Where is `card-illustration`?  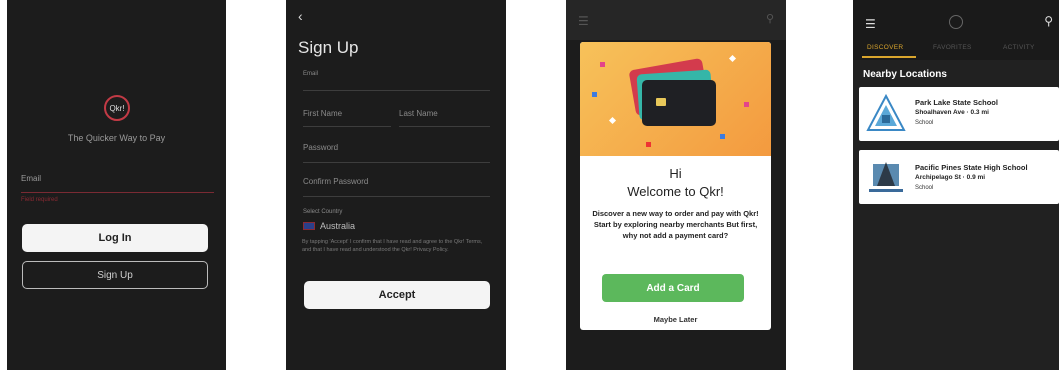 card-illustration is located at coordinates (679, 103).